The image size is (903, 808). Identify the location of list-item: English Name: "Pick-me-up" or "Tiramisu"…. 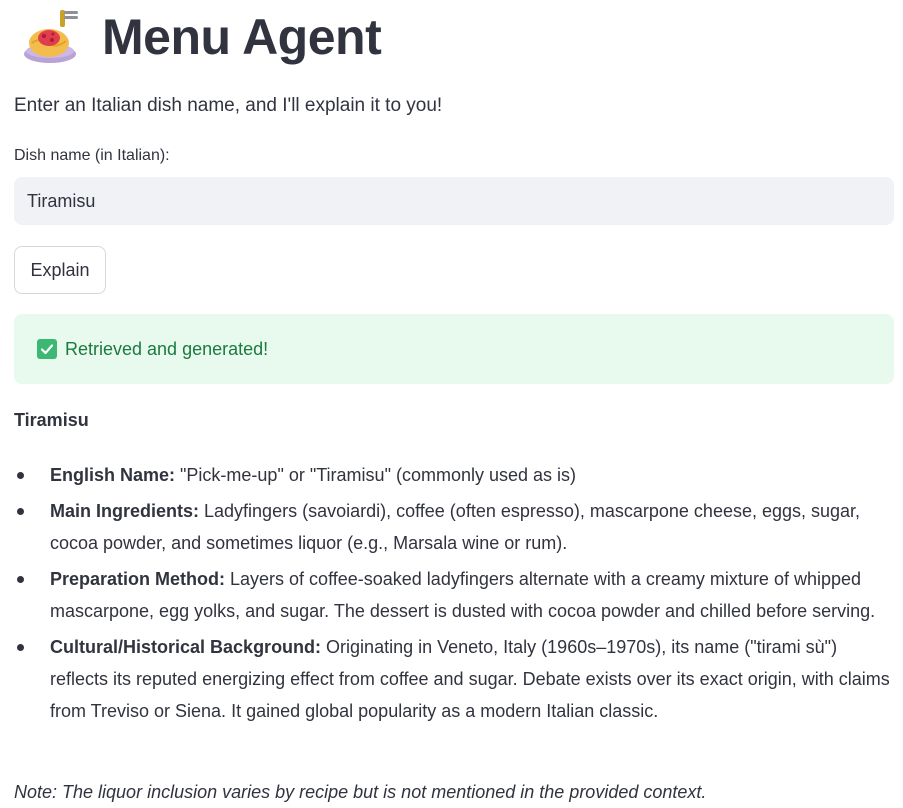
(454, 475).